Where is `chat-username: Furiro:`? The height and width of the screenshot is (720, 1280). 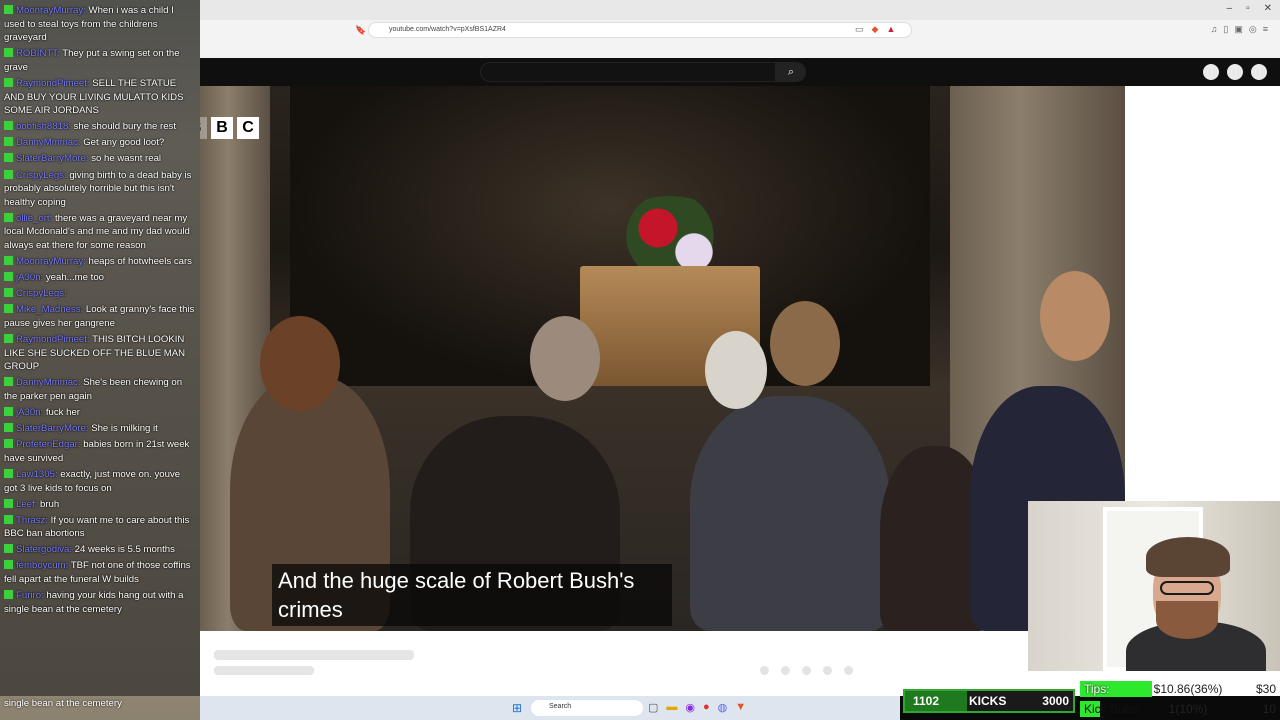 chat-username: Furiro: is located at coordinates (30, 595).